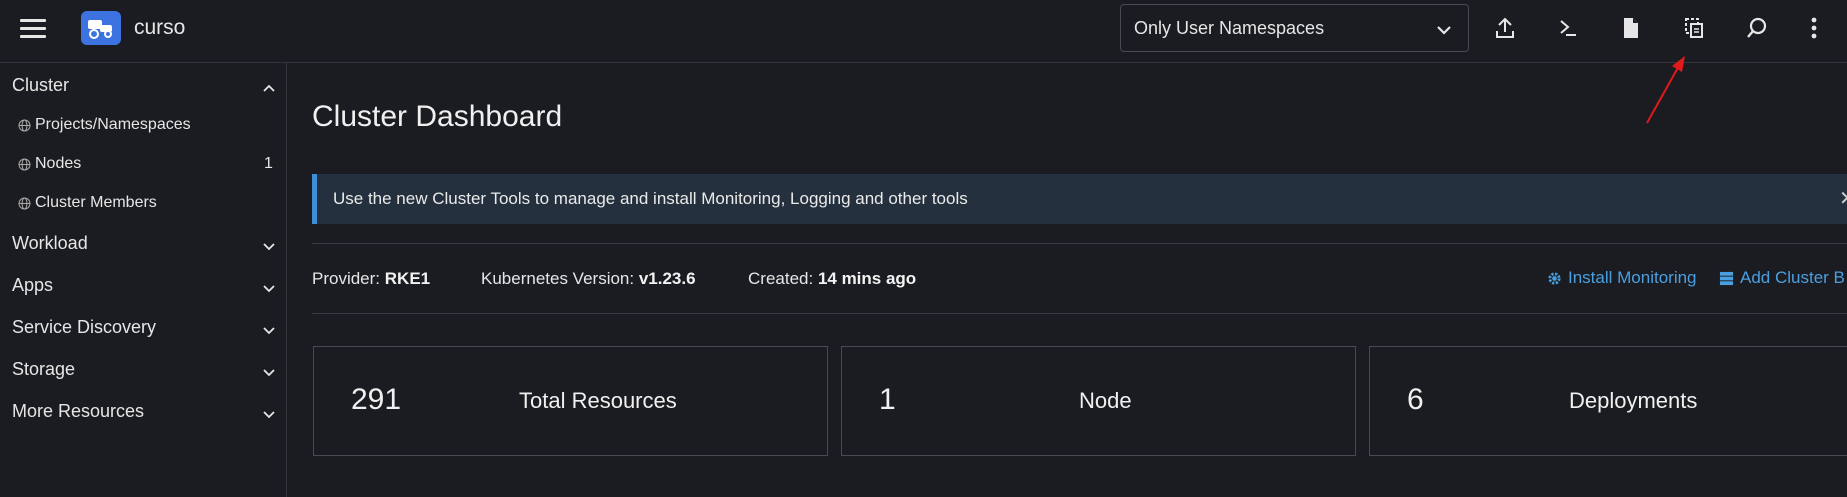 This screenshot has width=1847, height=497. I want to click on gear-icon, so click(1554, 278).